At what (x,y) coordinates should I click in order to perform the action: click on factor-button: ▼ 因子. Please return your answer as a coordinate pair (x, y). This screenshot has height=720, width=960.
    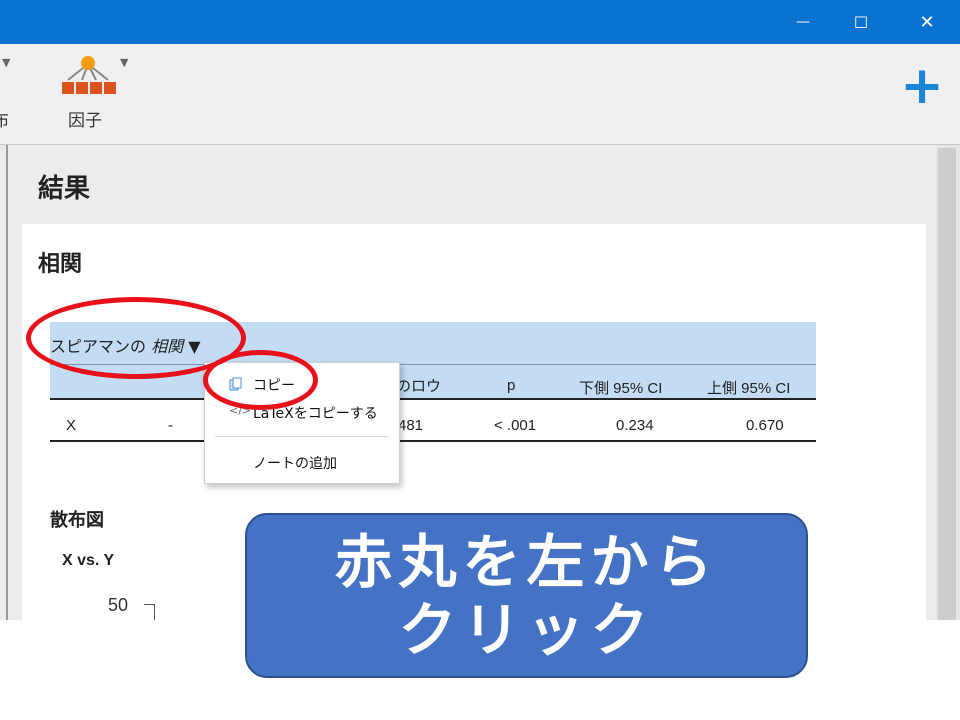
    Looking at the image, I should click on (92, 94).